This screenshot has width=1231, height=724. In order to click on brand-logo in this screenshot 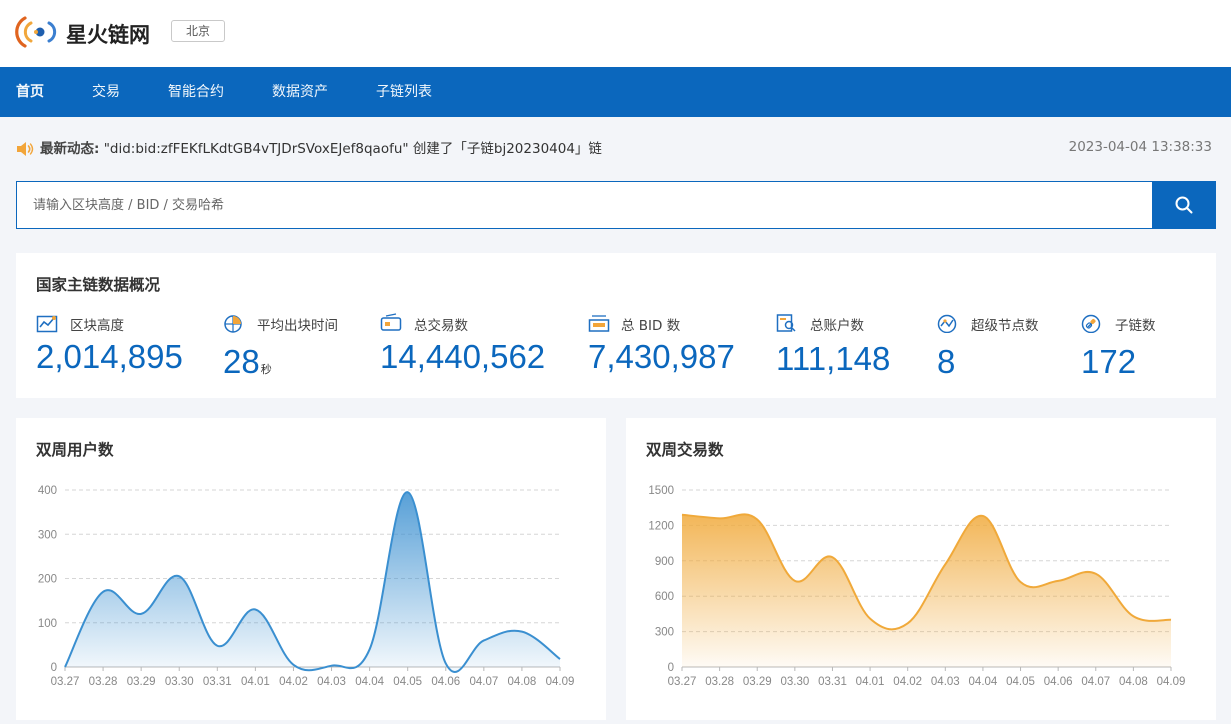, I will do `click(39, 32)`.